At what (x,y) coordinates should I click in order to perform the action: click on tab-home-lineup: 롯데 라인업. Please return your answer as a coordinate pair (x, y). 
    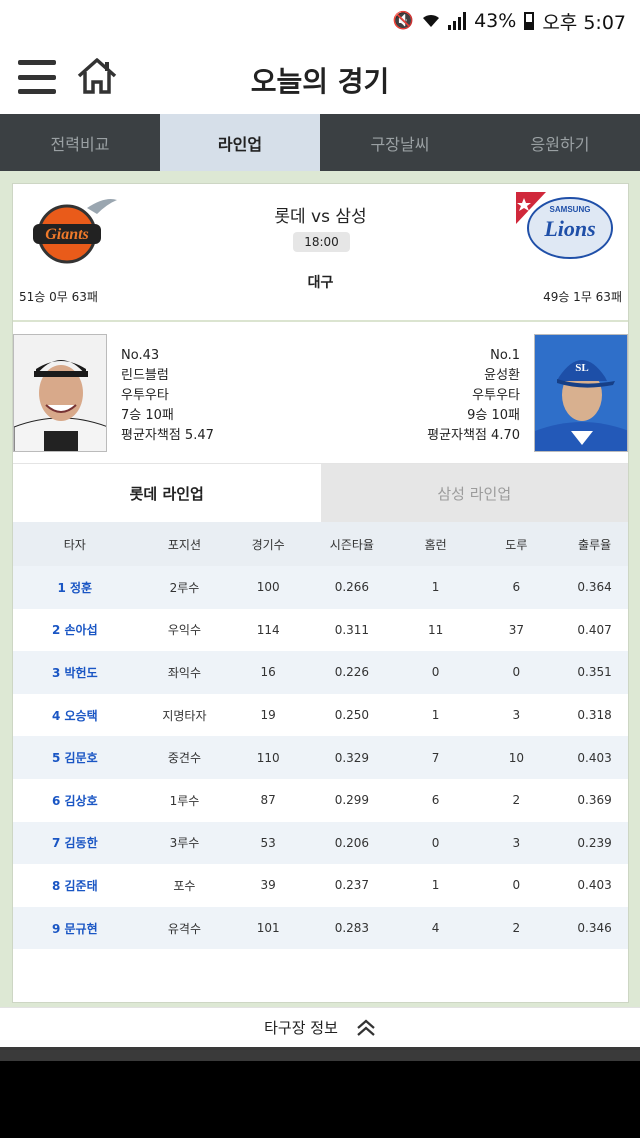
    Looking at the image, I should click on (167, 493).